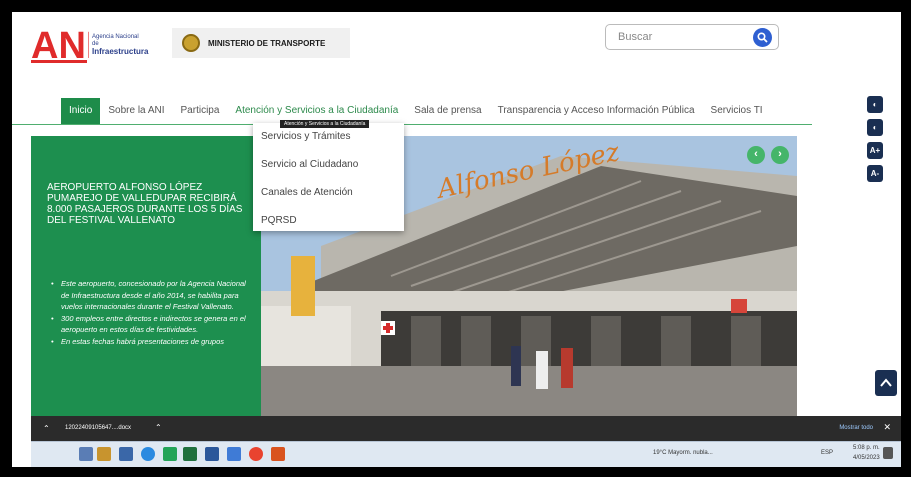 This screenshot has height=477, width=911. Describe the element at coordinates (412, 124) in the screenshot. I see `nav-divider` at that location.